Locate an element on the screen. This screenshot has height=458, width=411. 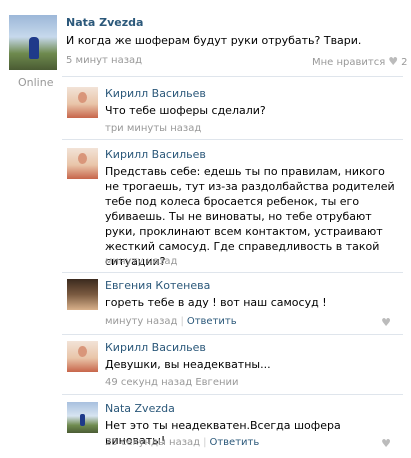
comment-author: Nata Zvezda is located at coordinates (140, 408).